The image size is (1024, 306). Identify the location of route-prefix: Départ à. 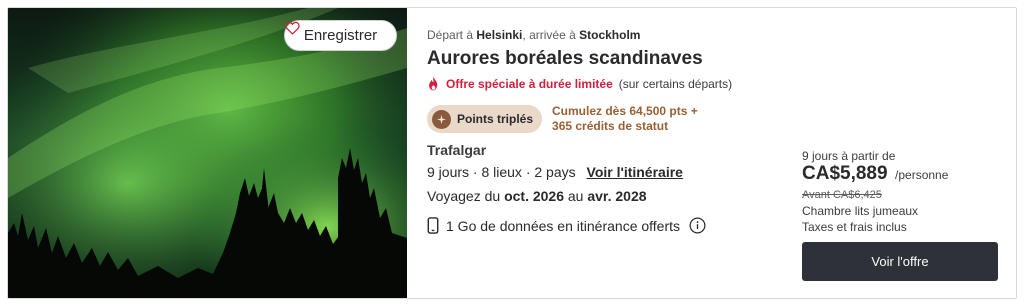
(450, 35).